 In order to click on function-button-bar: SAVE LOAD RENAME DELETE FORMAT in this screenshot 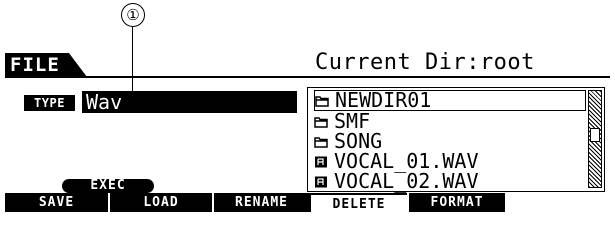, I will do `click(307, 202)`.